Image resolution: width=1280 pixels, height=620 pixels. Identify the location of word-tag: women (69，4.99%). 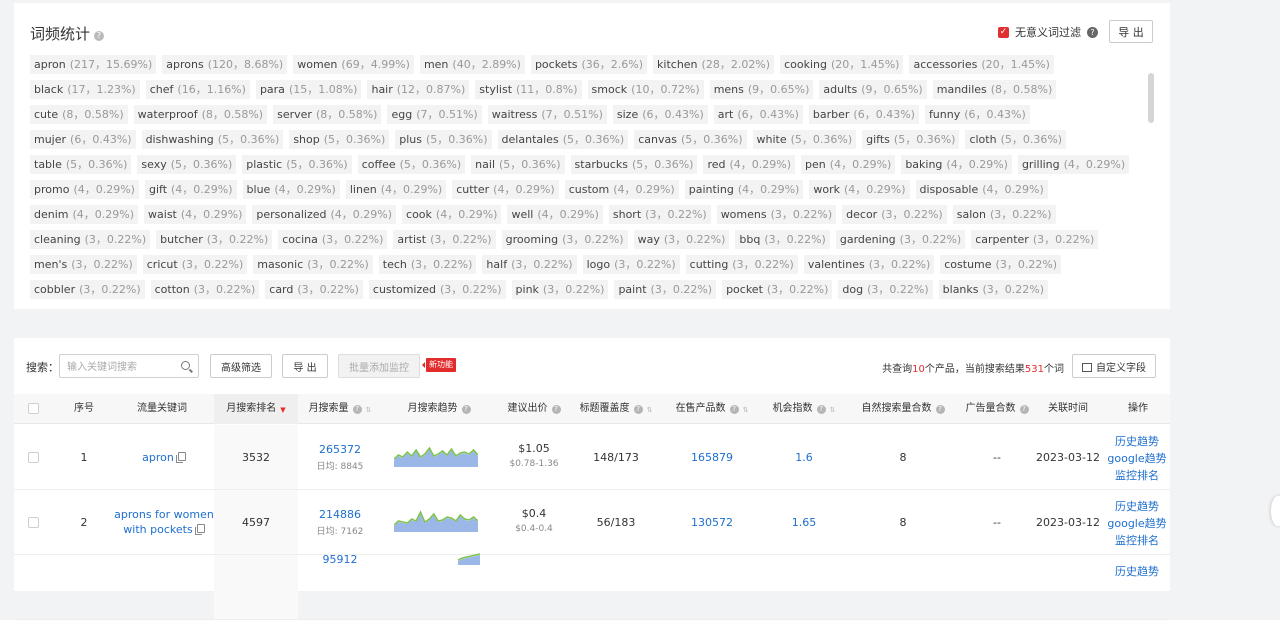
(353, 64).